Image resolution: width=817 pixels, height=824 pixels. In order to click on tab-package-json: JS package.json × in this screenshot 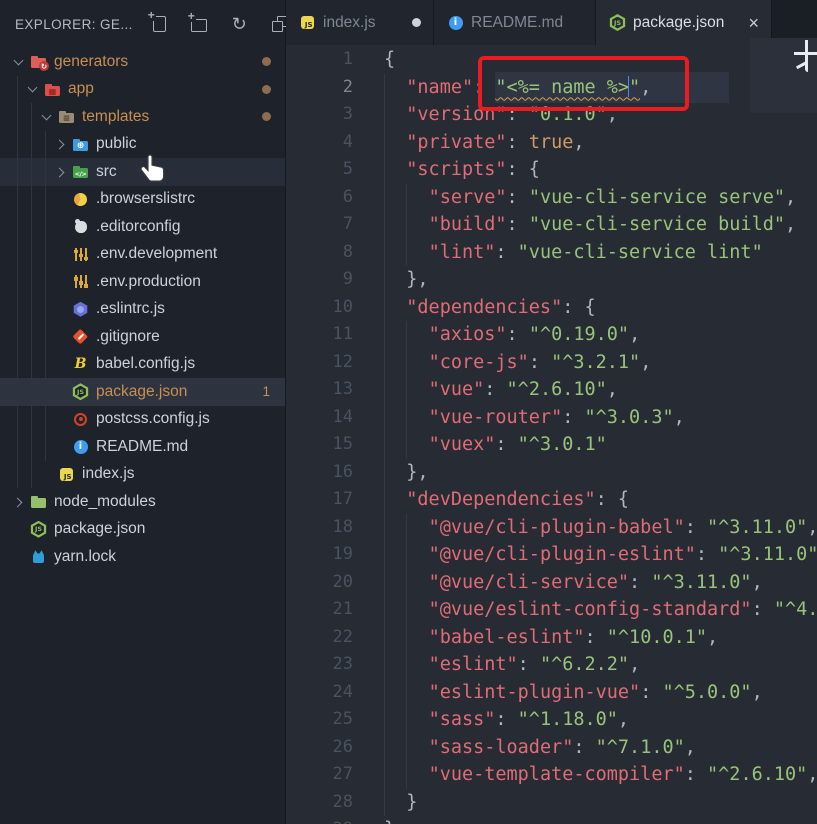, I will do `click(684, 22)`.